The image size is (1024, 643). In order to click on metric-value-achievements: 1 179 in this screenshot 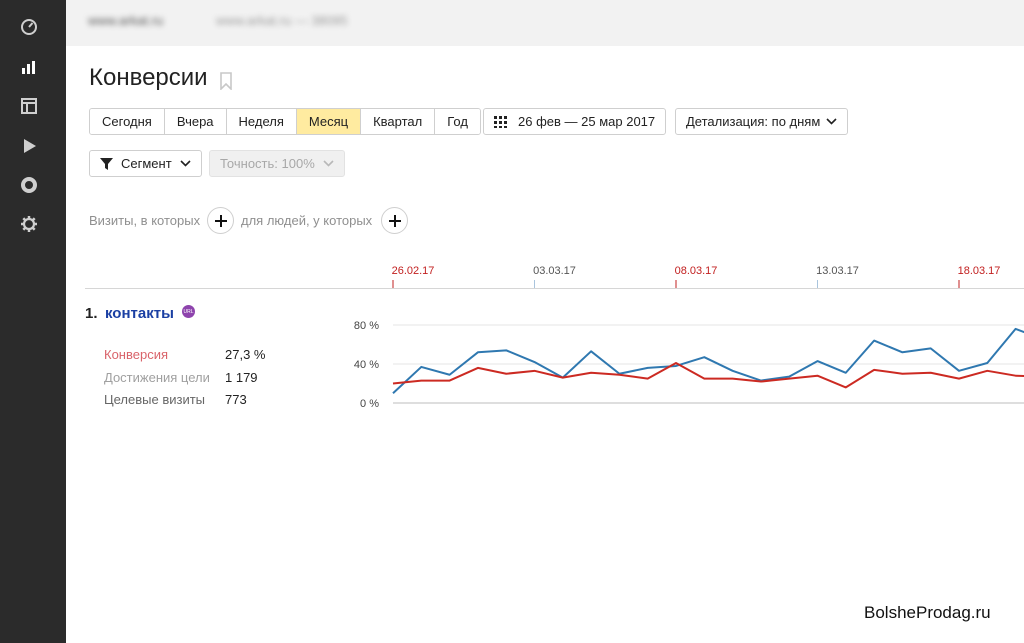, I will do `click(241, 377)`.